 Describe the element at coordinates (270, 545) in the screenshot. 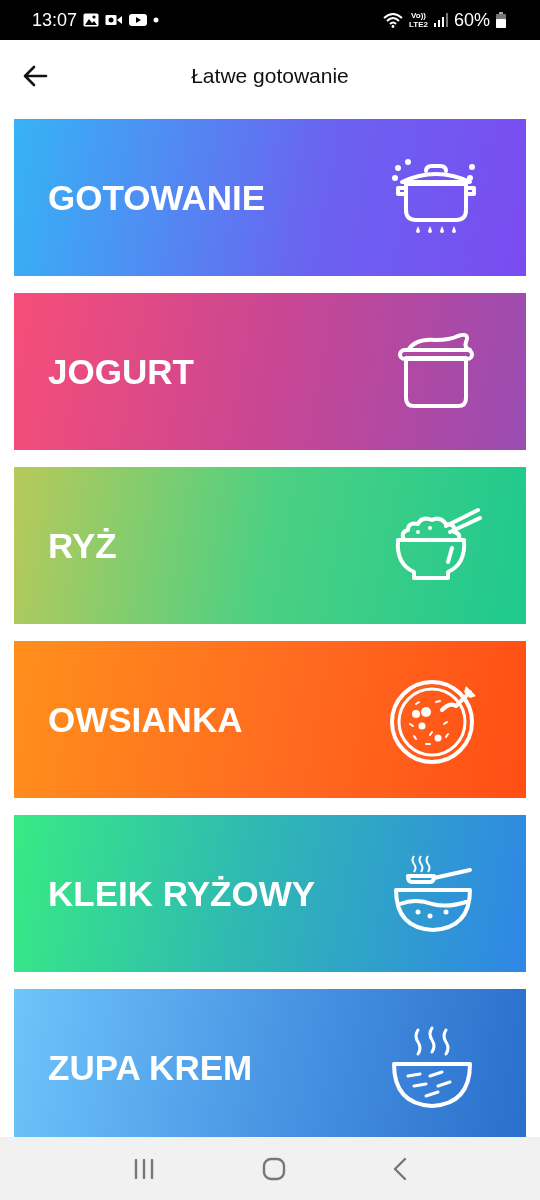

I see `category-card: RYŻ` at that location.